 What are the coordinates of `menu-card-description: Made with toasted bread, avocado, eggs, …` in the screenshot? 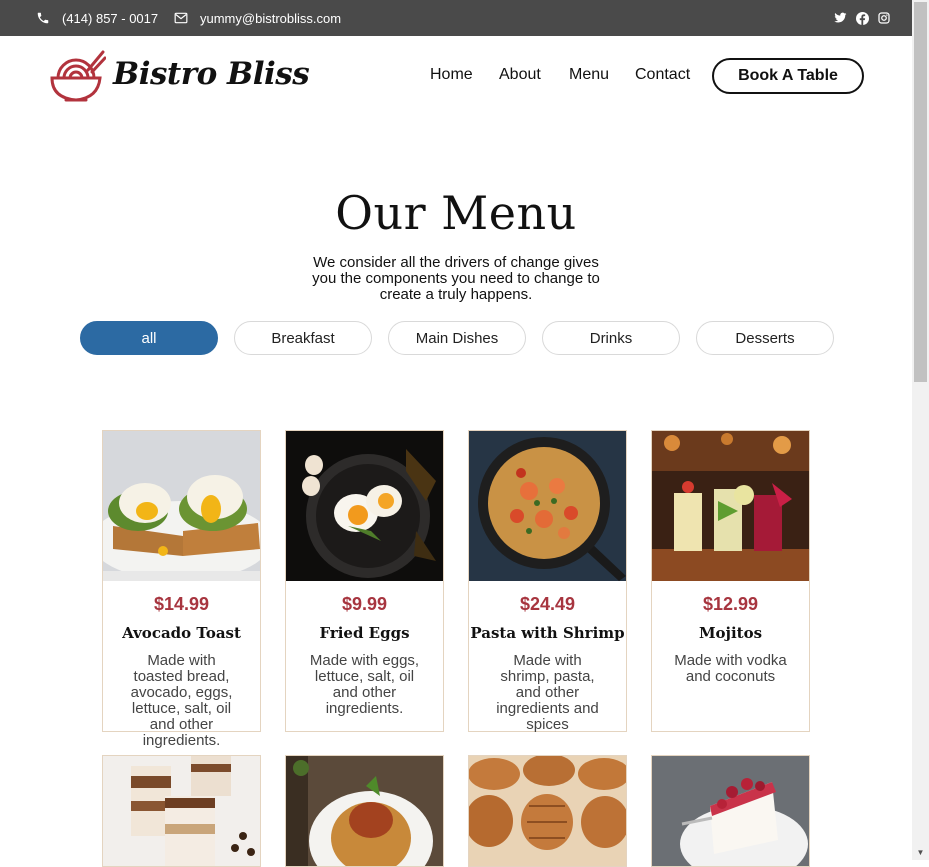 It's located at (181, 700).